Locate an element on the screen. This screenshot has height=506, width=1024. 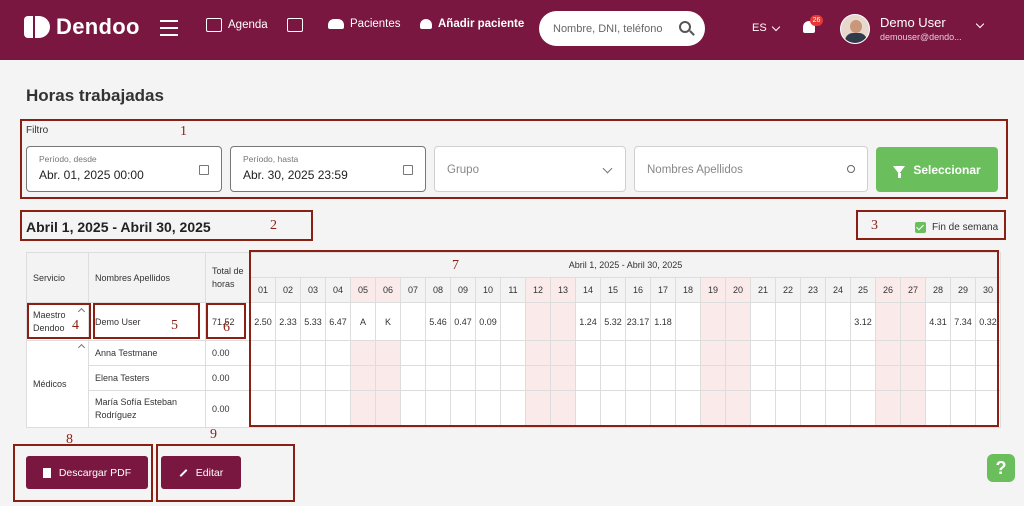
name-cell: María Sofía Esteban Rodríguez is located at coordinates (147, 409).